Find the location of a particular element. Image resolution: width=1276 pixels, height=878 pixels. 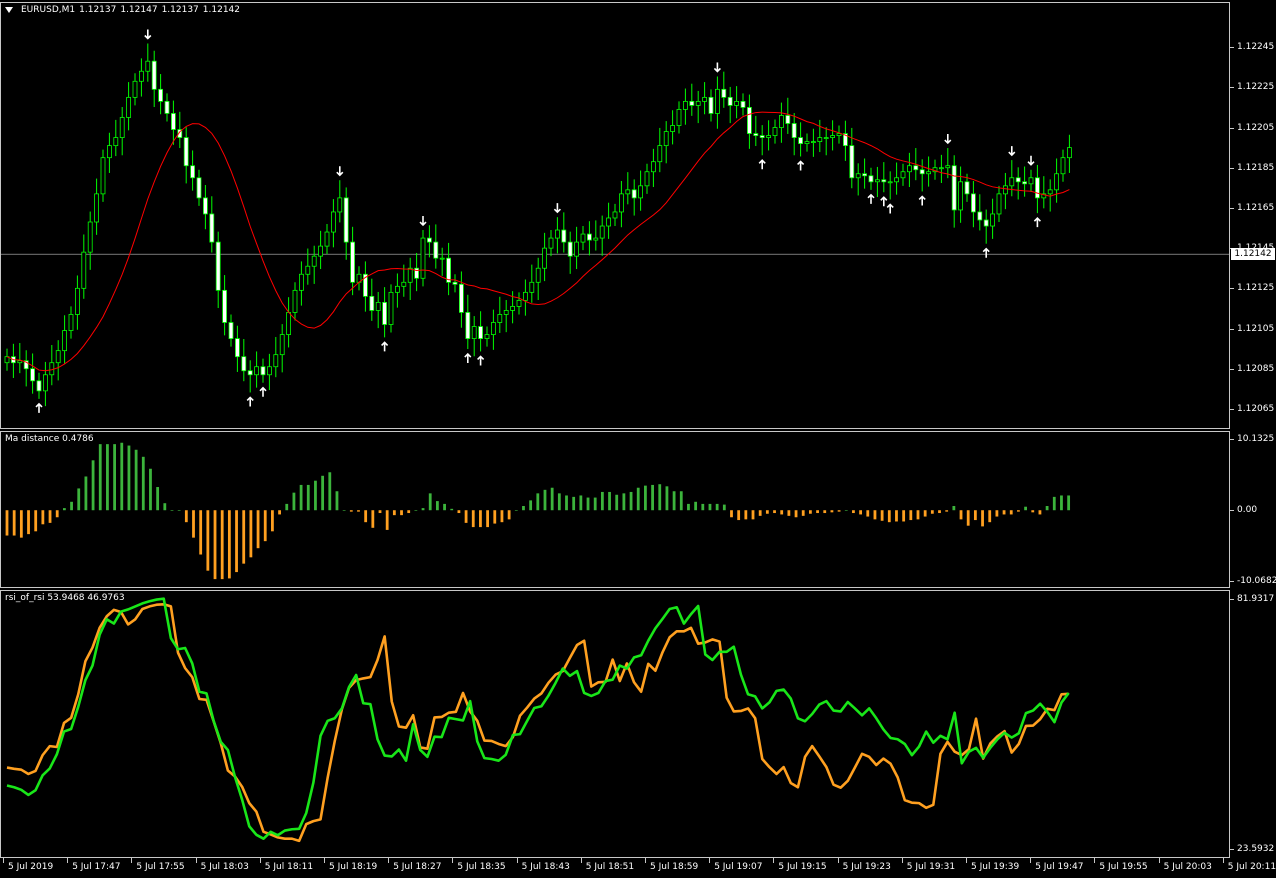

x-axis-tick-label: 5 Jul 18:03 is located at coordinates (222, 865).